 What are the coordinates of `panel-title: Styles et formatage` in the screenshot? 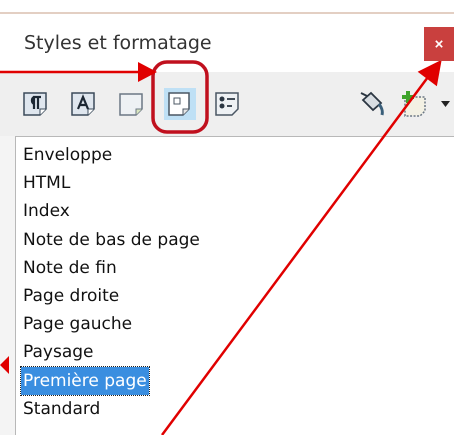 It's located at (118, 43).